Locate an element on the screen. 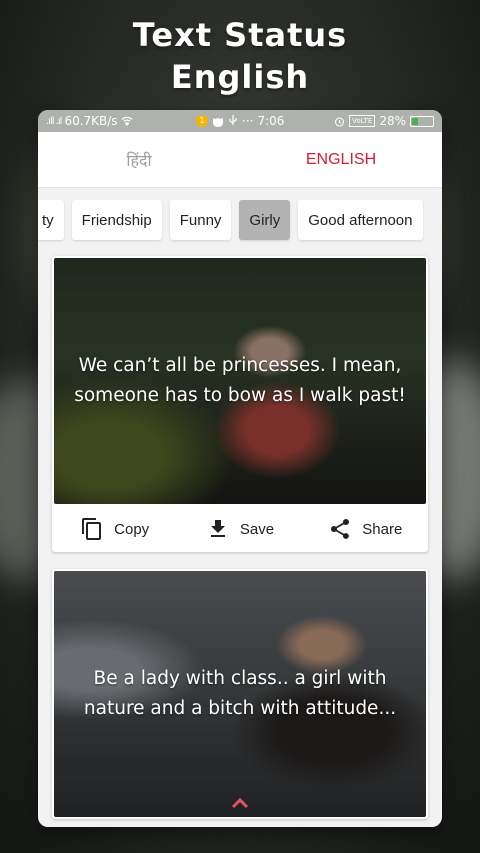 The width and height of the screenshot is (480, 853). copy-button: Copy is located at coordinates (114, 529).